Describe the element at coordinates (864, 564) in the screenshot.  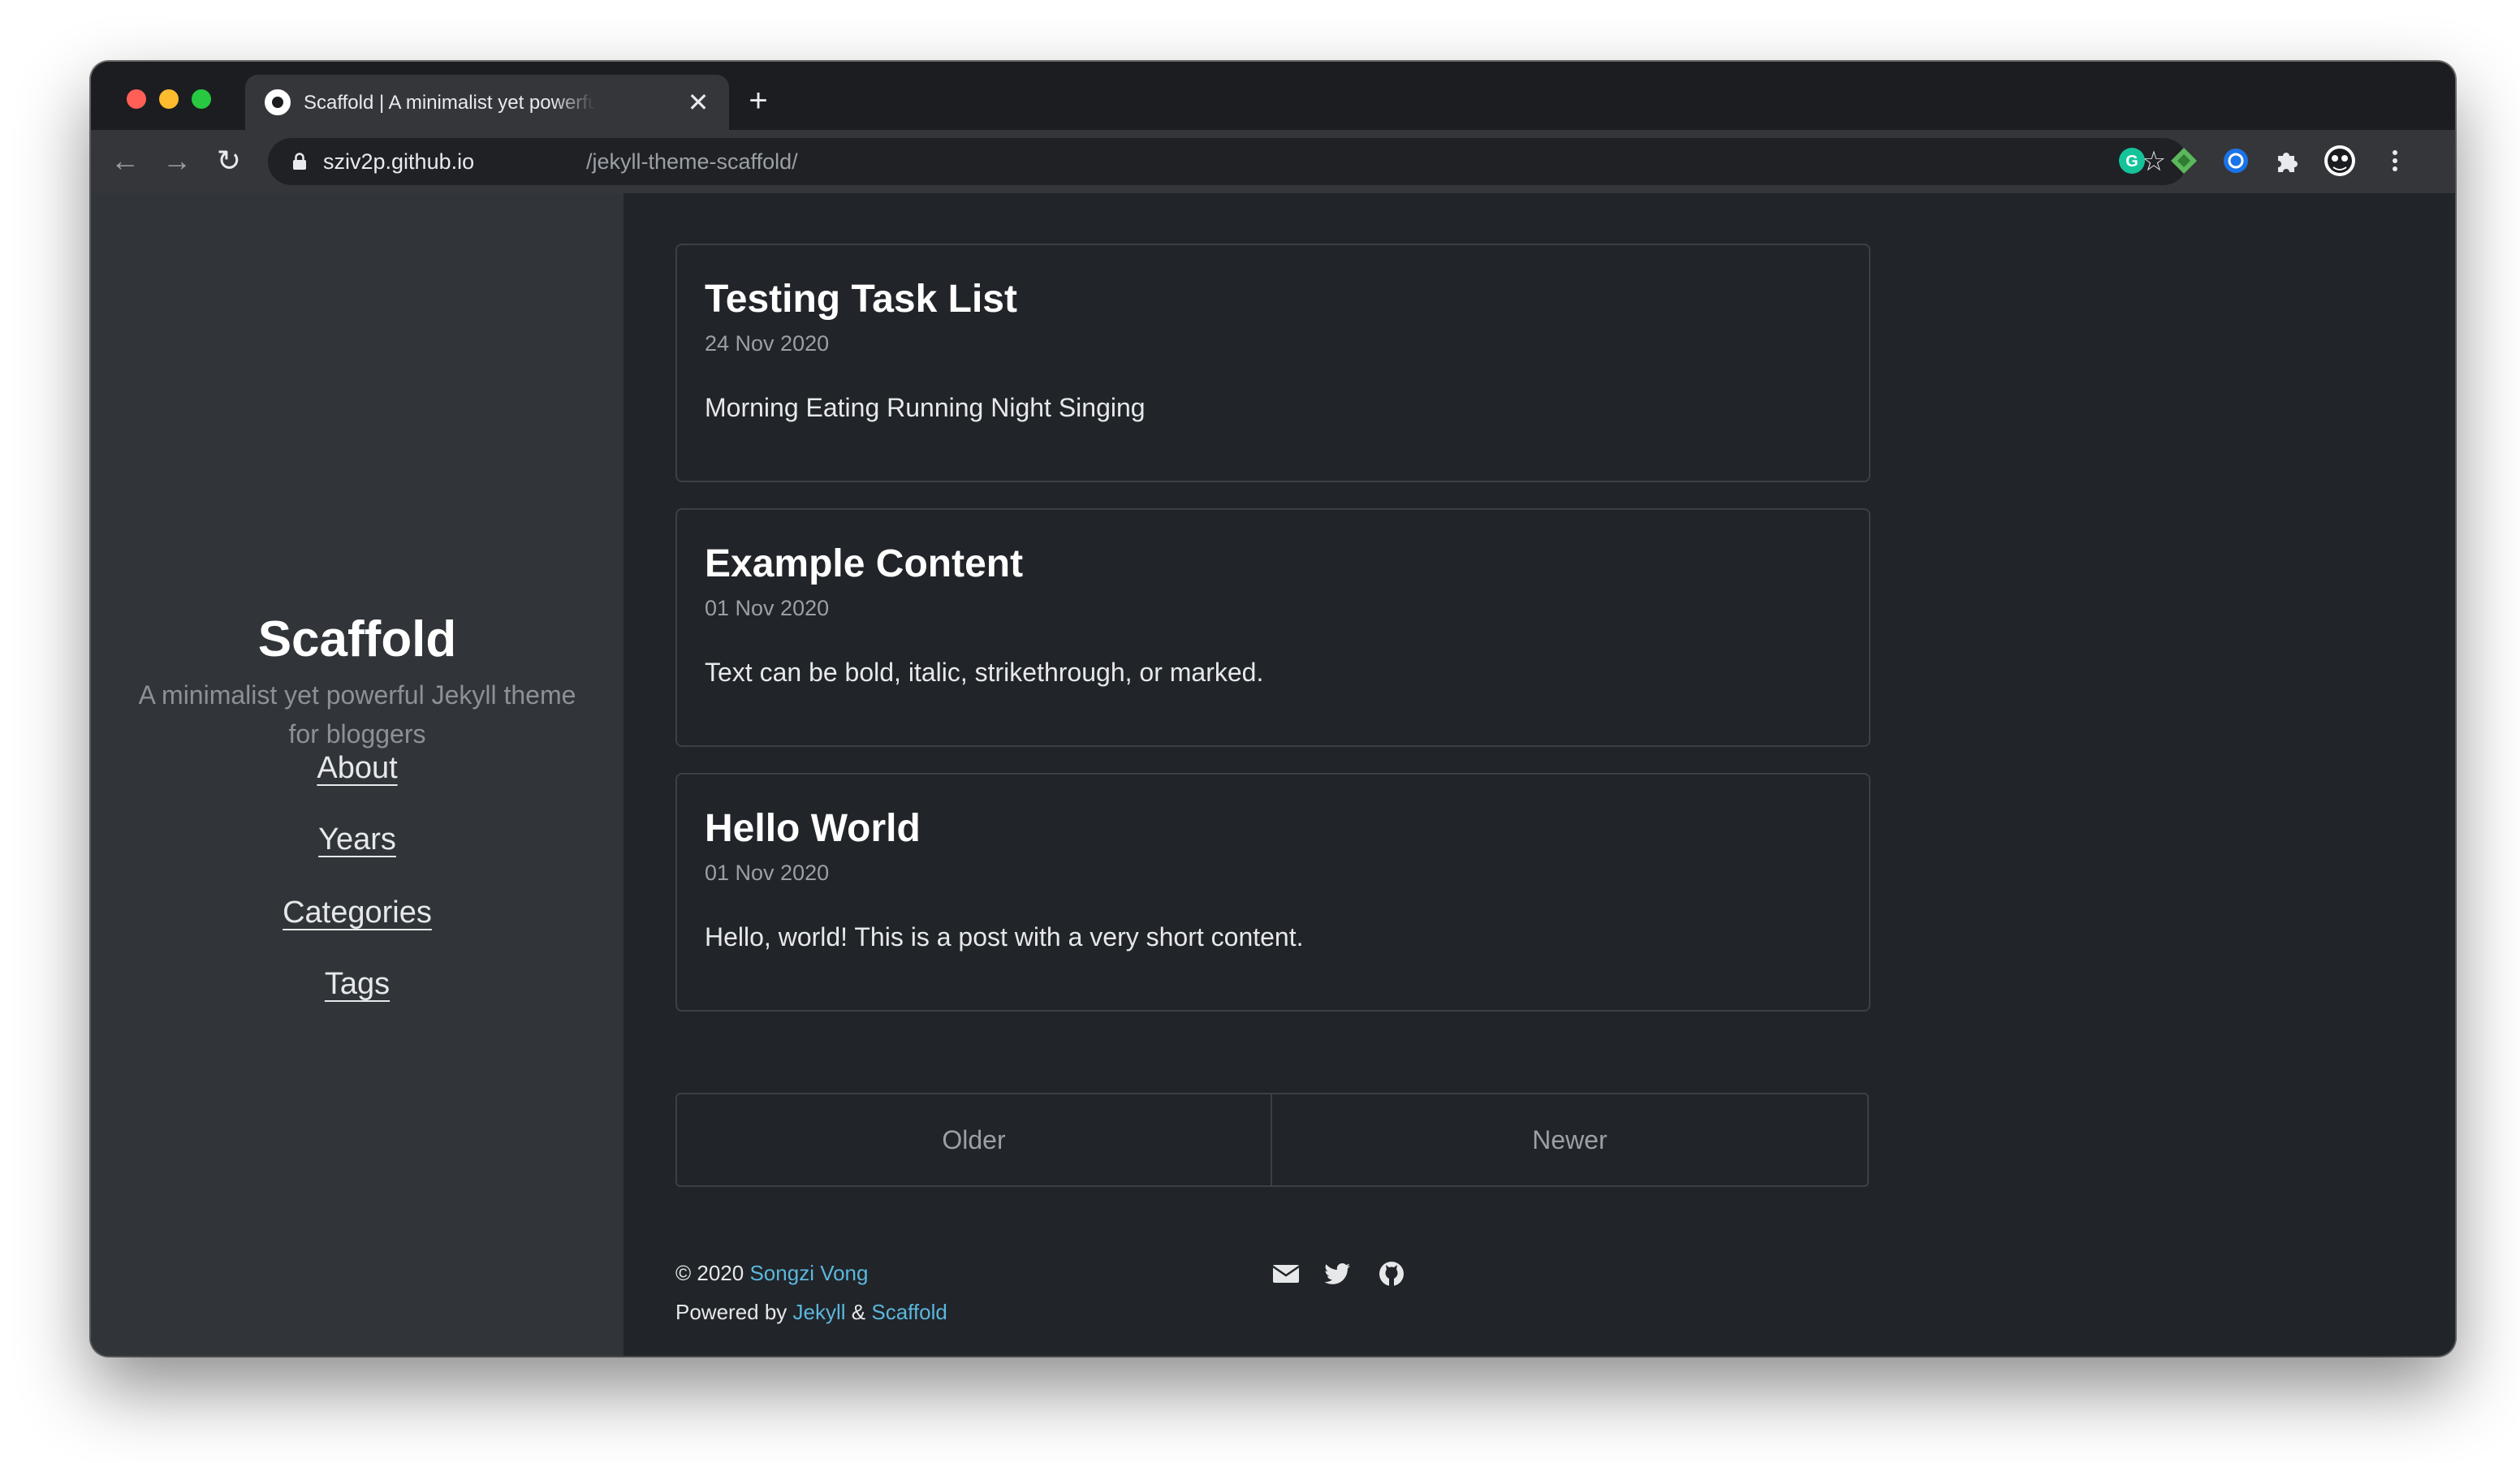
I see `post-title: Example Content` at that location.